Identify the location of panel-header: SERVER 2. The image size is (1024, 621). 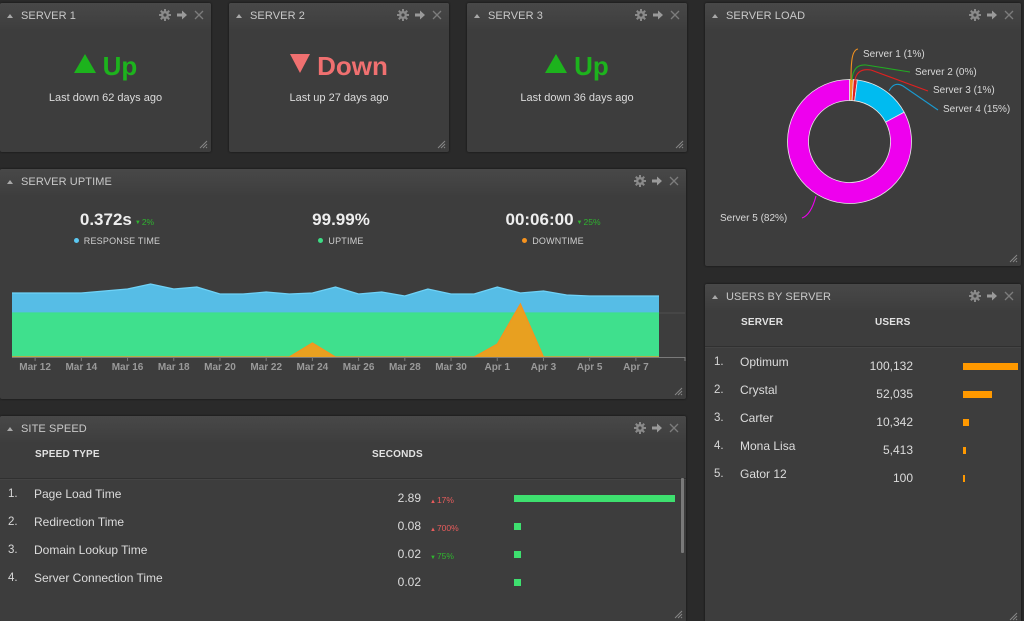
(339, 16).